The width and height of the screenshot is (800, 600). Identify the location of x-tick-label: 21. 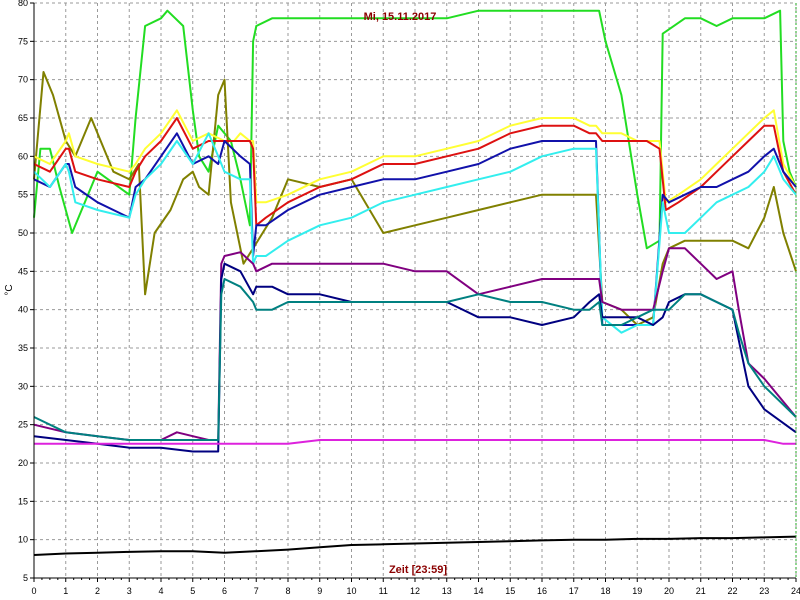
(701, 591).